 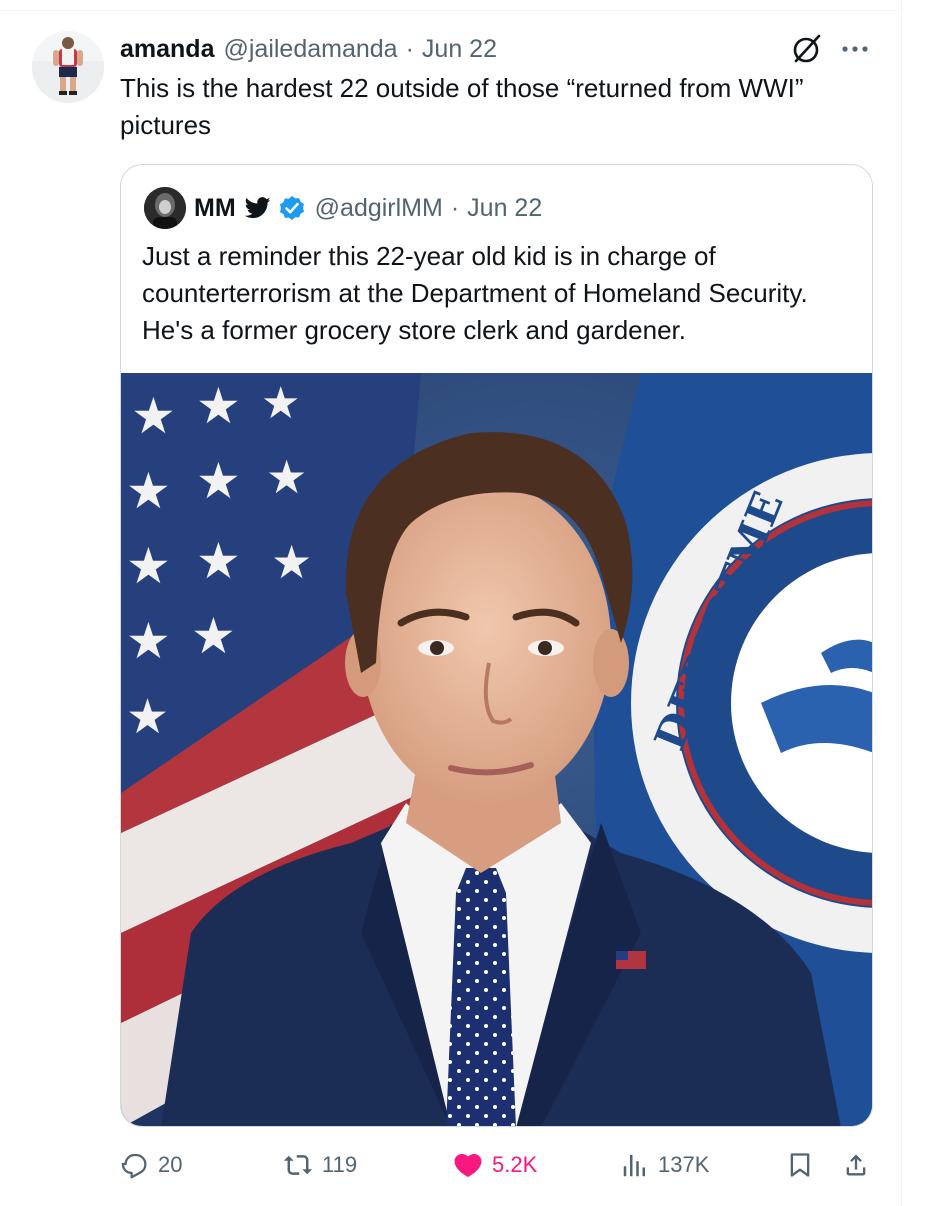 What do you see at coordinates (807, 49) in the screenshot?
I see `grok-icon` at bounding box center [807, 49].